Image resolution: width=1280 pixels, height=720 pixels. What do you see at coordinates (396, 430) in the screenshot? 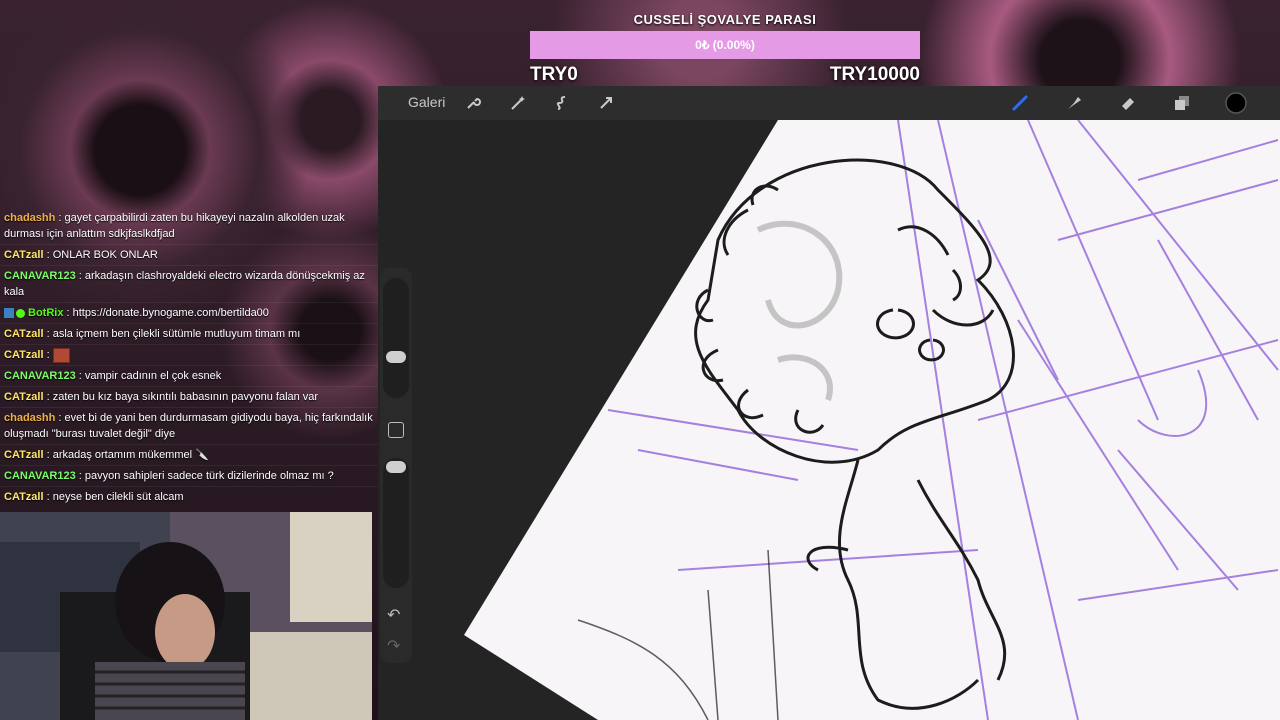
I see `modify-button` at bounding box center [396, 430].